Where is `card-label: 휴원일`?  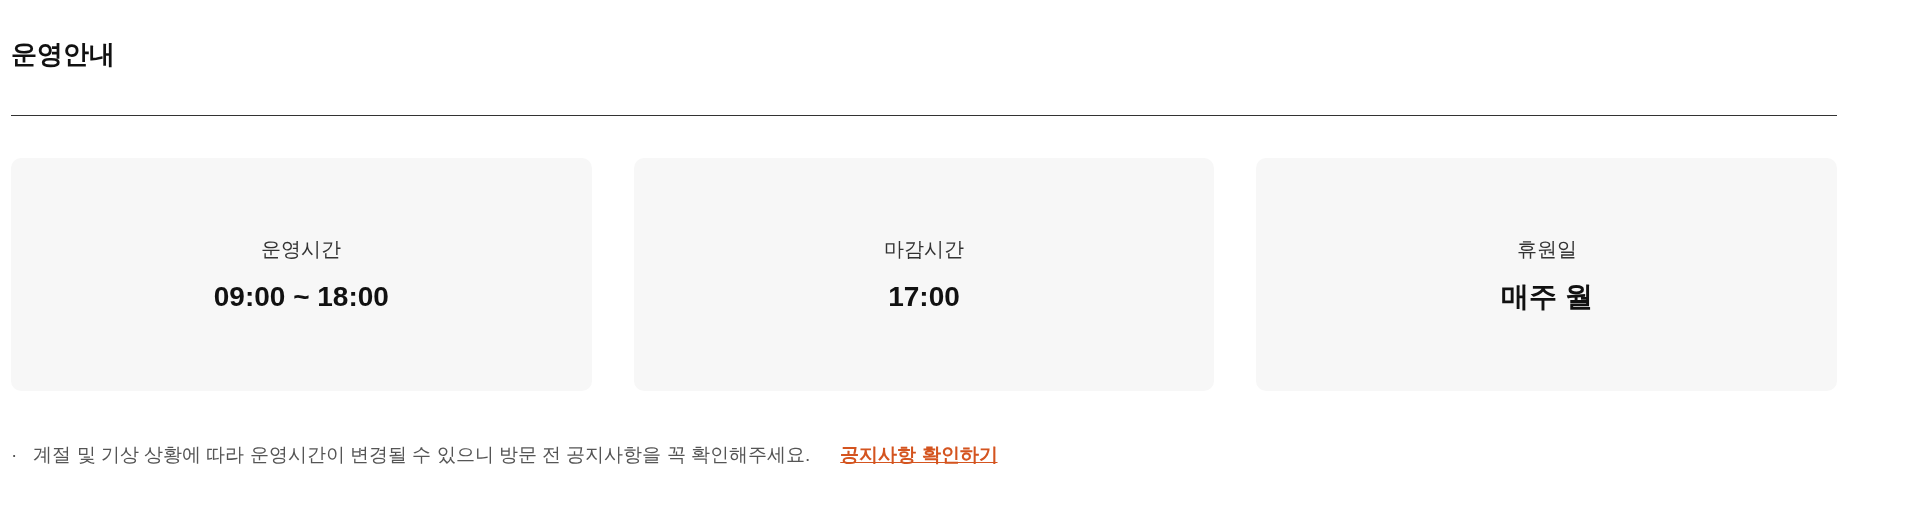 card-label: 휴원일 is located at coordinates (1546, 249).